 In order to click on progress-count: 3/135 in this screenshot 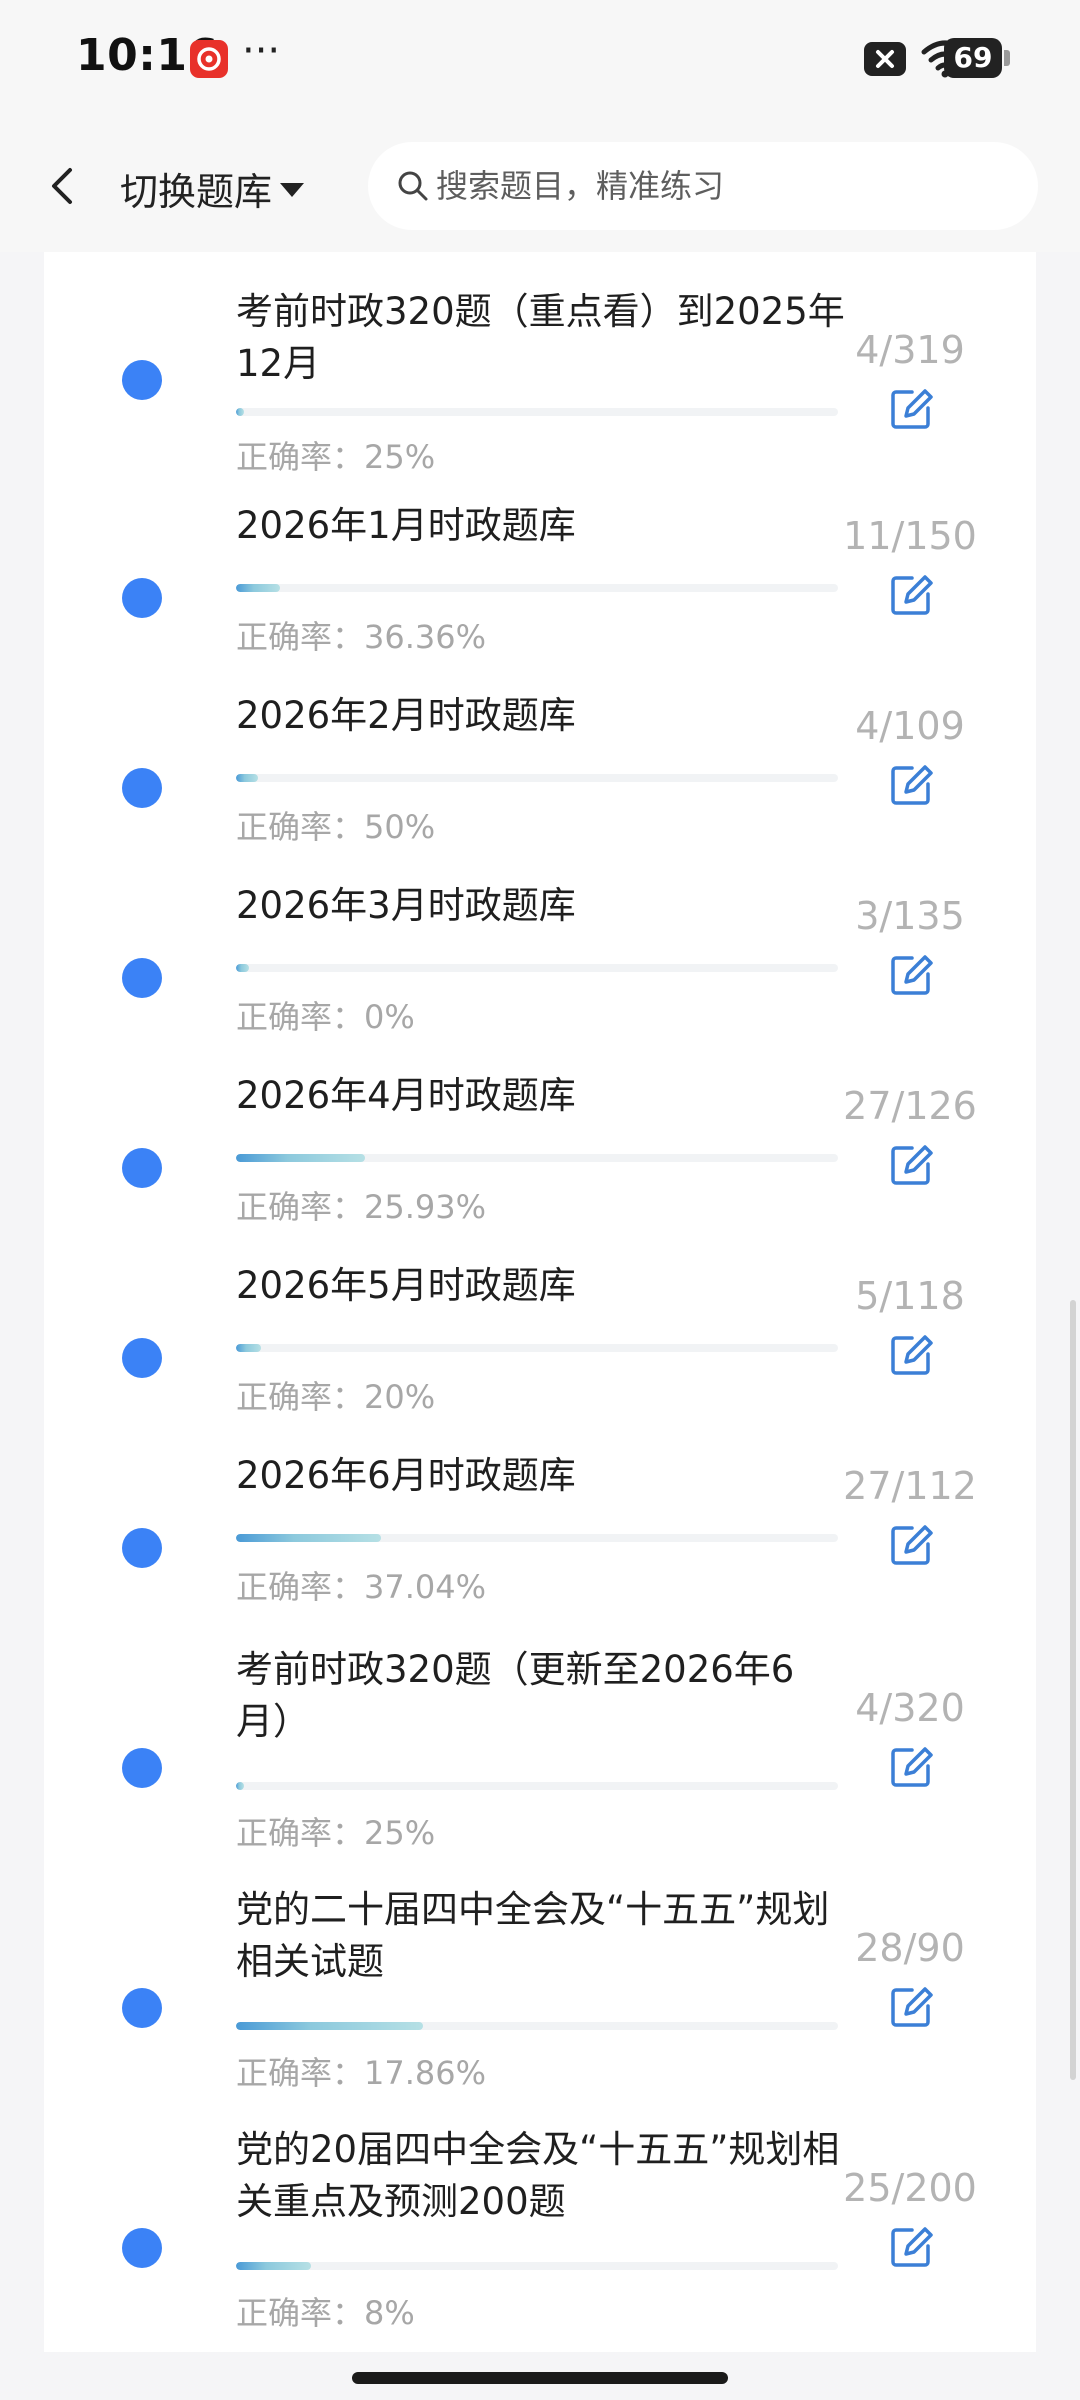, I will do `click(910, 916)`.